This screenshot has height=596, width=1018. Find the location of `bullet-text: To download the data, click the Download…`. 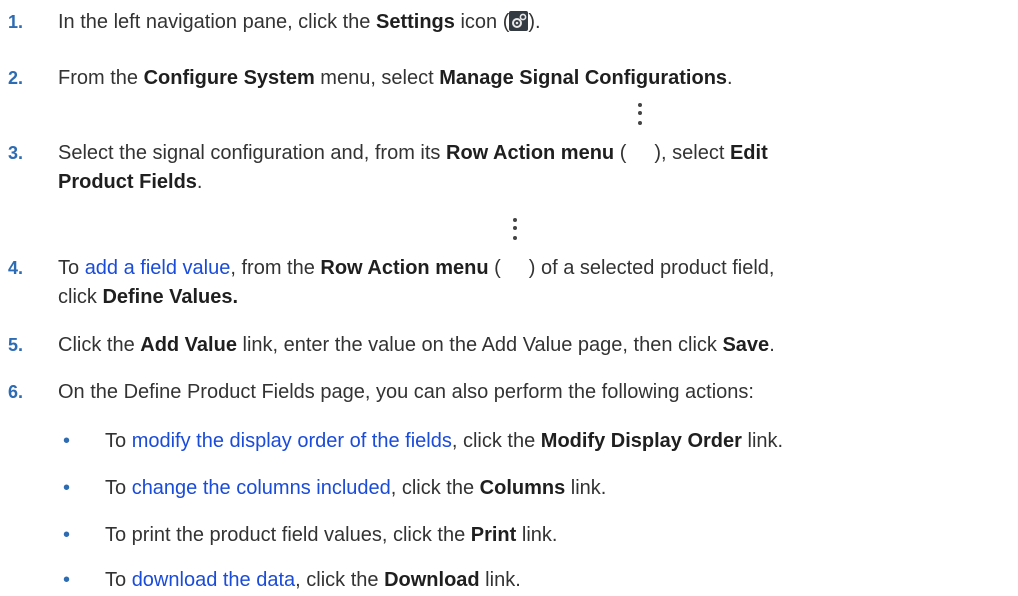

bullet-text: To download the data, click the Download… is located at coordinates (313, 580).